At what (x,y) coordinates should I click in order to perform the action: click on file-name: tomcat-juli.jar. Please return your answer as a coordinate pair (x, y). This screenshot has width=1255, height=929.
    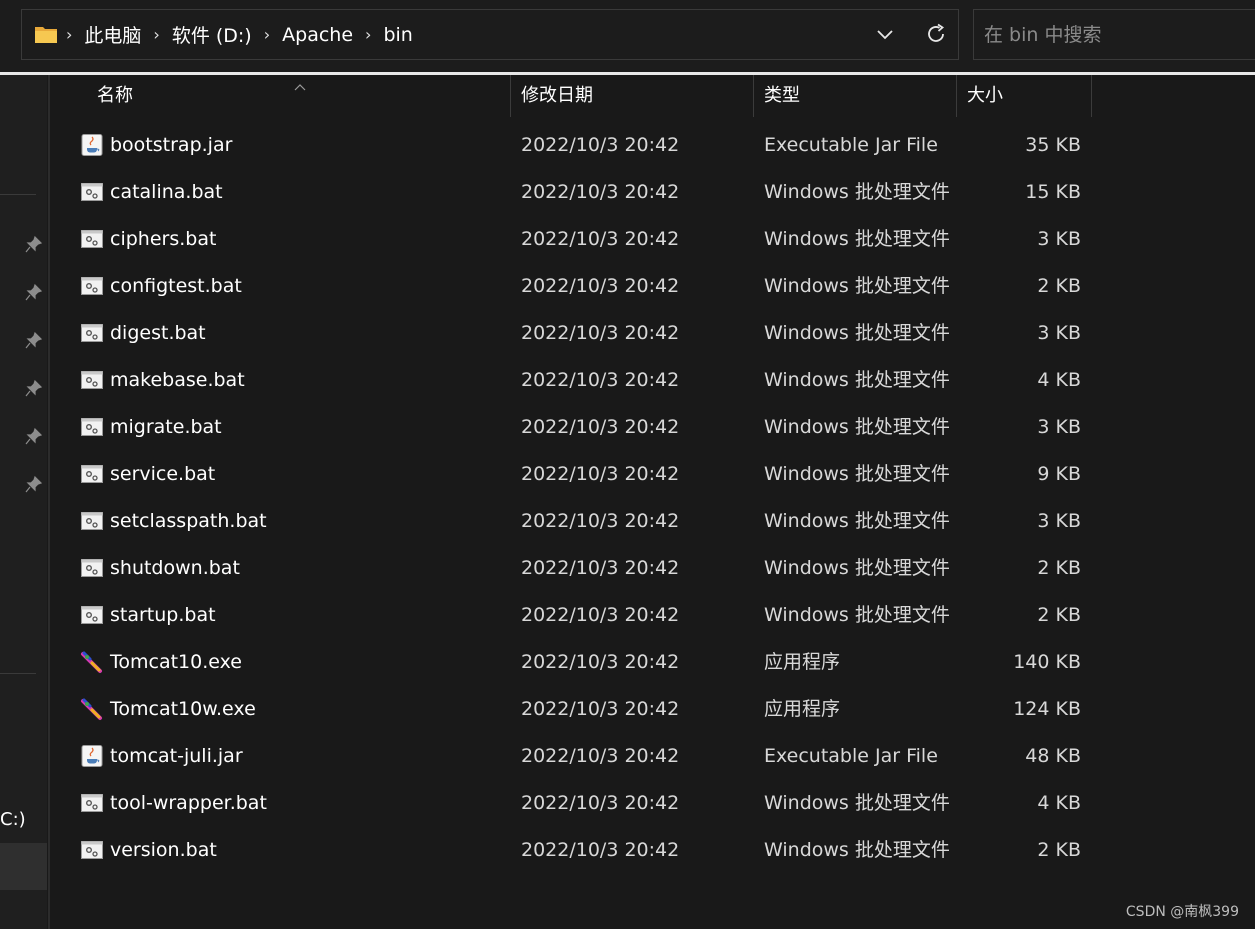
    Looking at the image, I should click on (176, 756).